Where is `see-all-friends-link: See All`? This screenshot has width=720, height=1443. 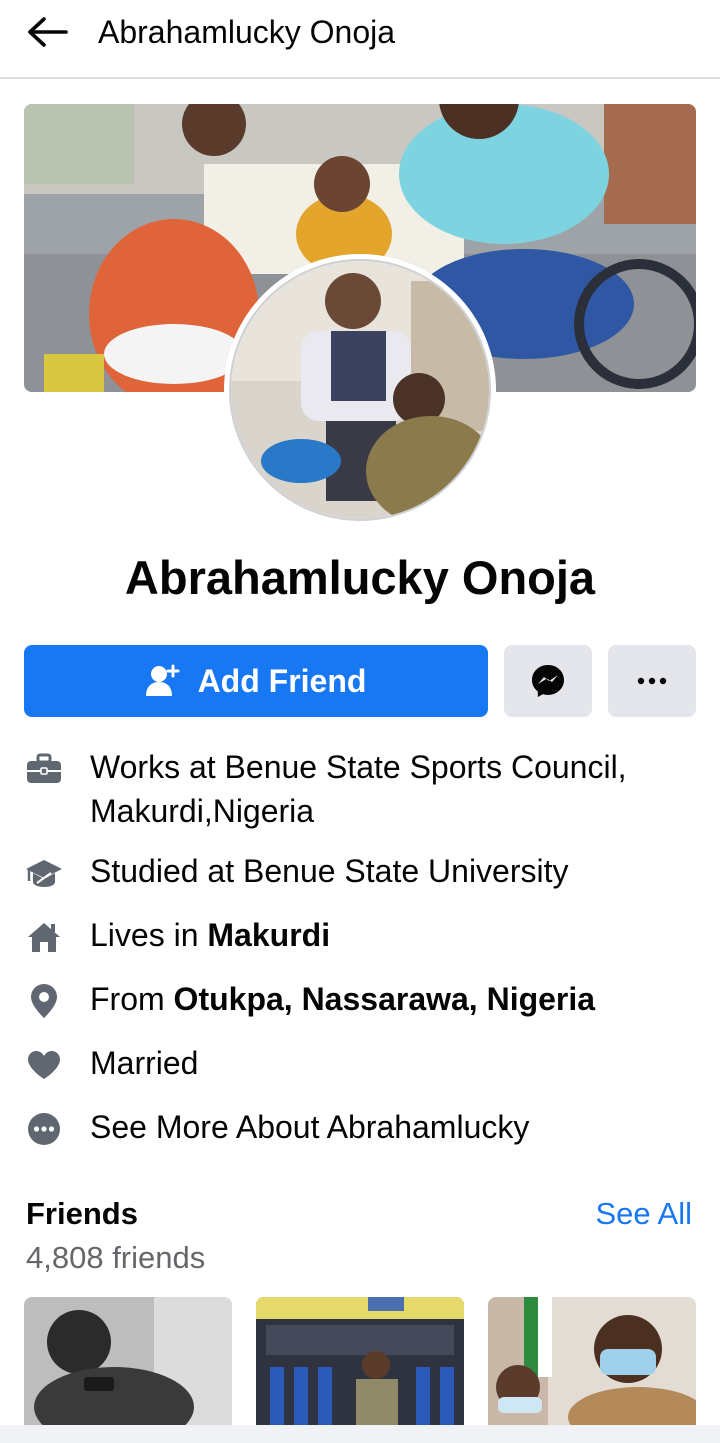
see-all-friends-link: See All is located at coordinates (643, 1214).